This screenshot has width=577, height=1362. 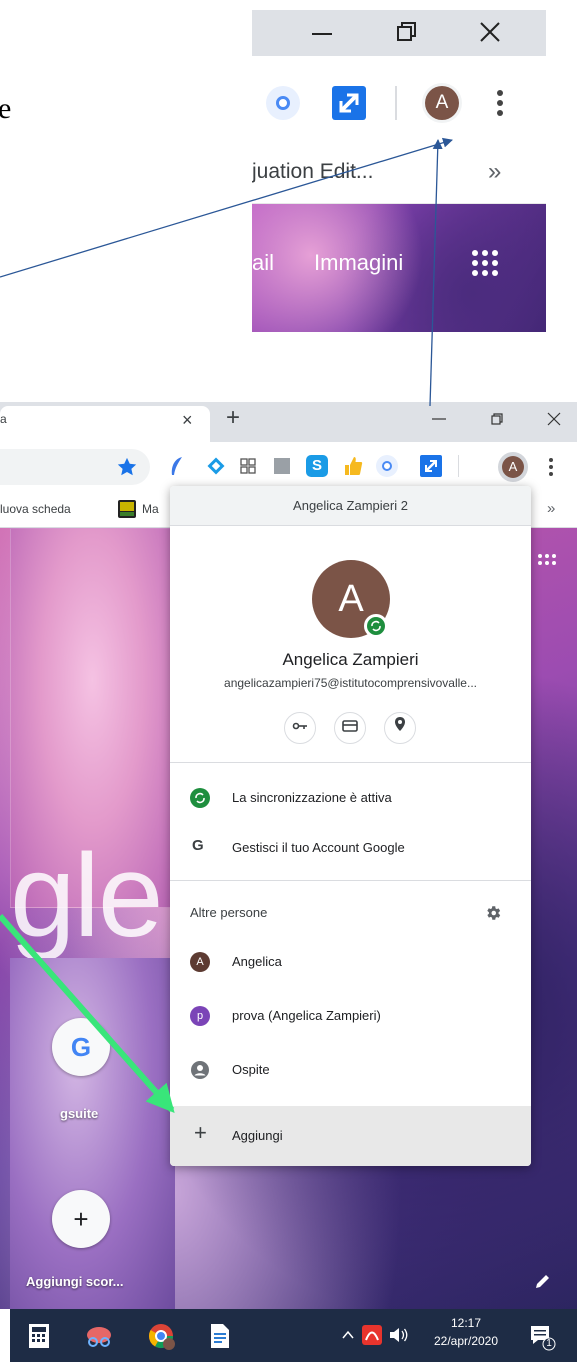 I want to click on green-pointer-arrow, so click(x=87, y=1013).